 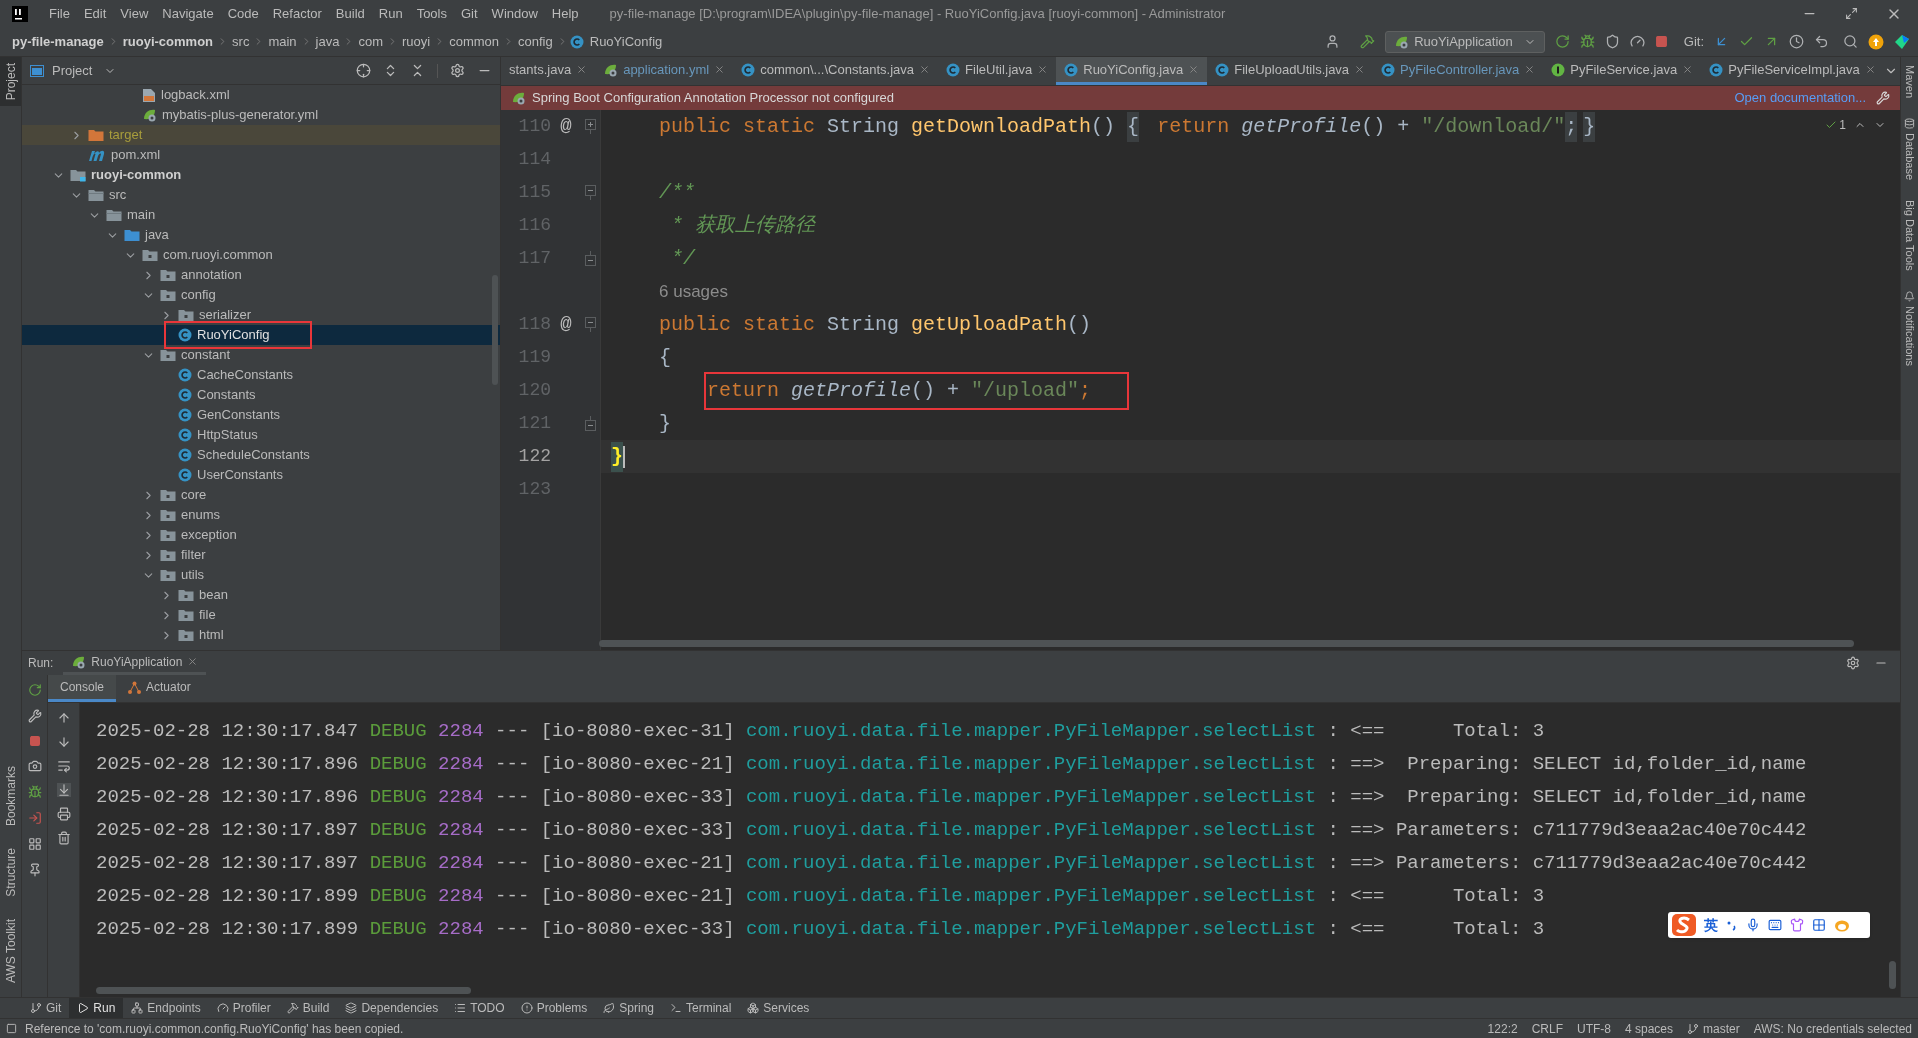 I want to click on panel-title: Project, so click(x=72, y=70).